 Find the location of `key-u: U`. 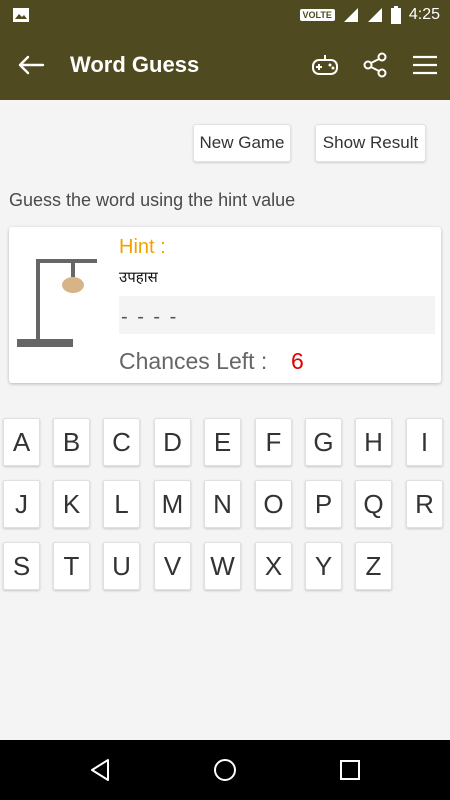

key-u: U is located at coordinates (121, 566).